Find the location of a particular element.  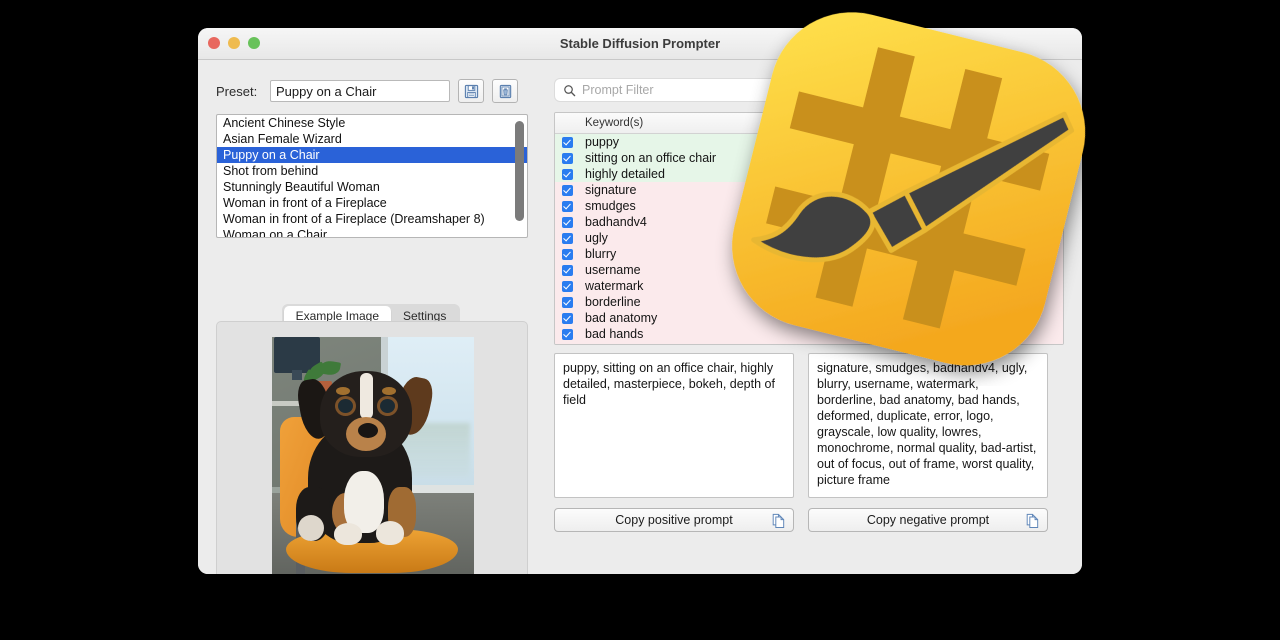

keyword-row: bad hands is located at coordinates (809, 334).